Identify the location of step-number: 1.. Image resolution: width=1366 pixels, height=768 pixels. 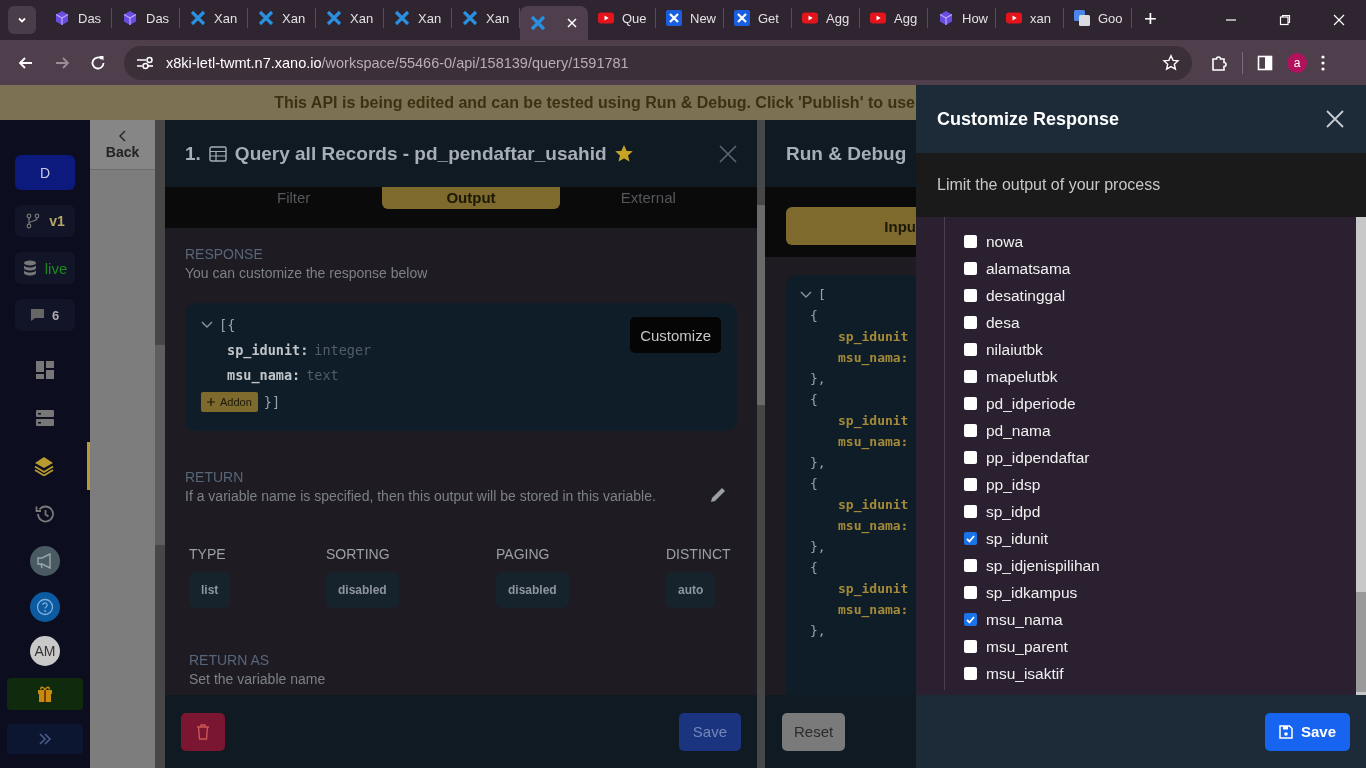
(193, 153).